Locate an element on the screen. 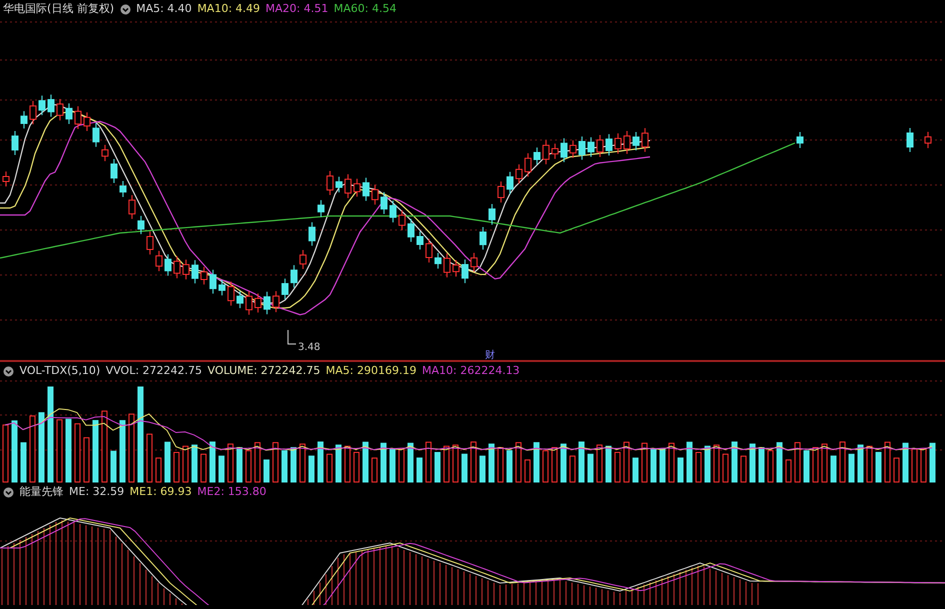  indicator-reading: MA5: 4.40 is located at coordinates (164, 8).